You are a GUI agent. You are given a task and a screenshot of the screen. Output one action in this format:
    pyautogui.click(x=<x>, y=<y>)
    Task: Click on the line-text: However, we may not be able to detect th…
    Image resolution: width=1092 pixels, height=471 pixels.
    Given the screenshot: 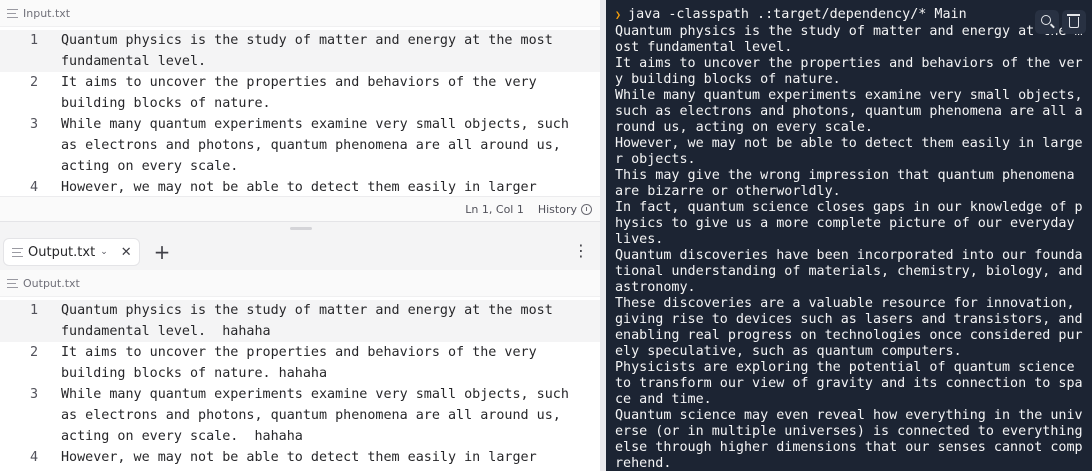 What is the action you would take?
    pyautogui.click(x=312, y=457)
    